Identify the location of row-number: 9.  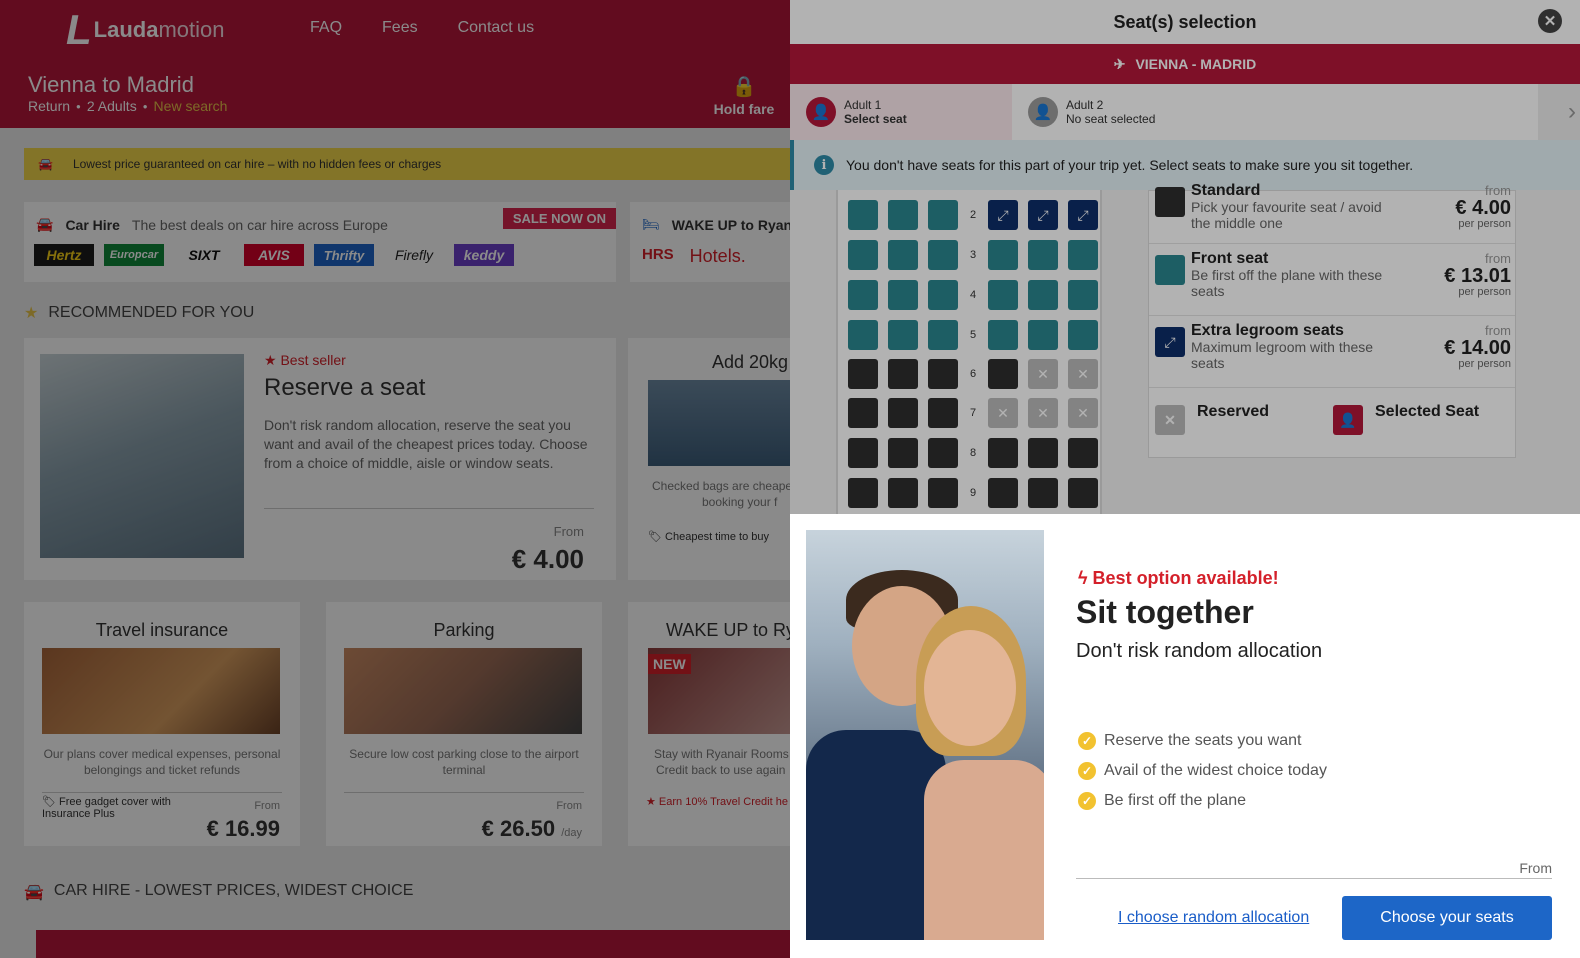
(973, 493).